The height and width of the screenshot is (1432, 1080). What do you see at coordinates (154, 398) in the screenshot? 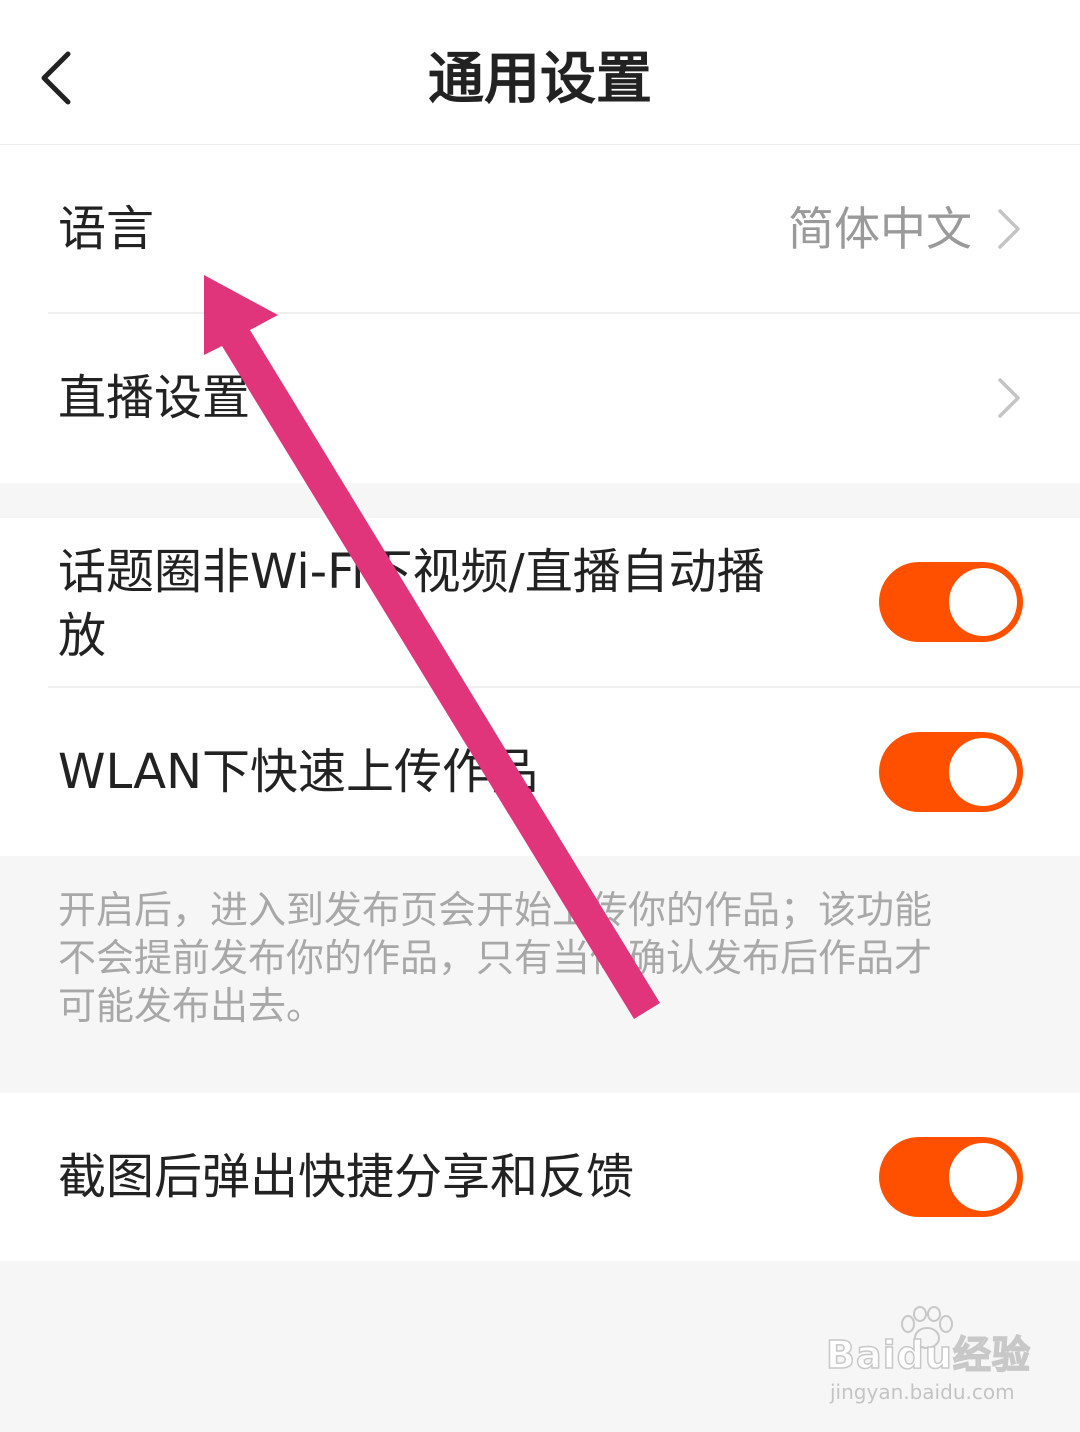
I see `live-settings-label: 直播设置` at bounding box center [154, 398].